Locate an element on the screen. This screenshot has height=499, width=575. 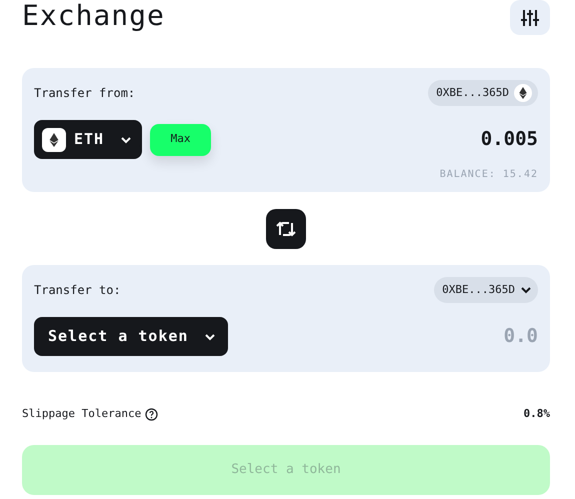
page-title: Exchange is located at coordinates (93, 15).